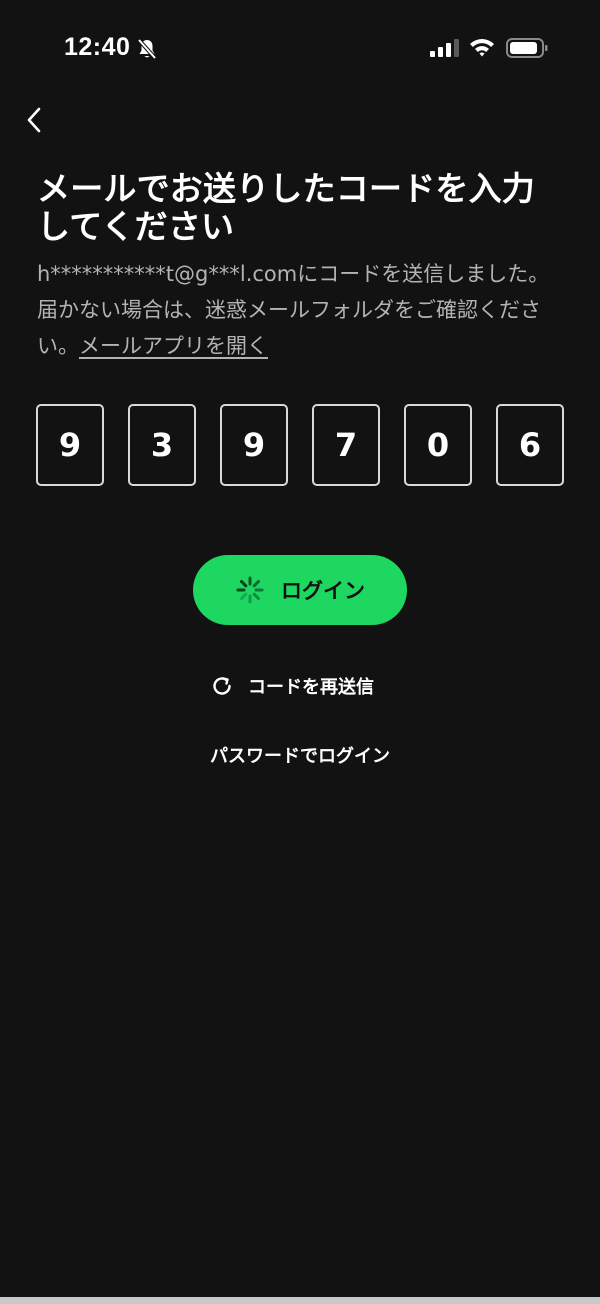  I want to click on cellular-signal-icon, so click(444, 48).